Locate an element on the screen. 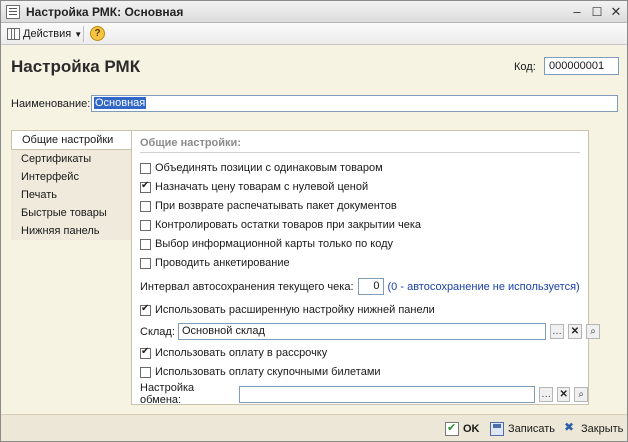 Image resolution: width=628 pixels, height=442 pixels. autosave-label: Интервал автосохранения текущего чека: is located at coordinates (247, 286).